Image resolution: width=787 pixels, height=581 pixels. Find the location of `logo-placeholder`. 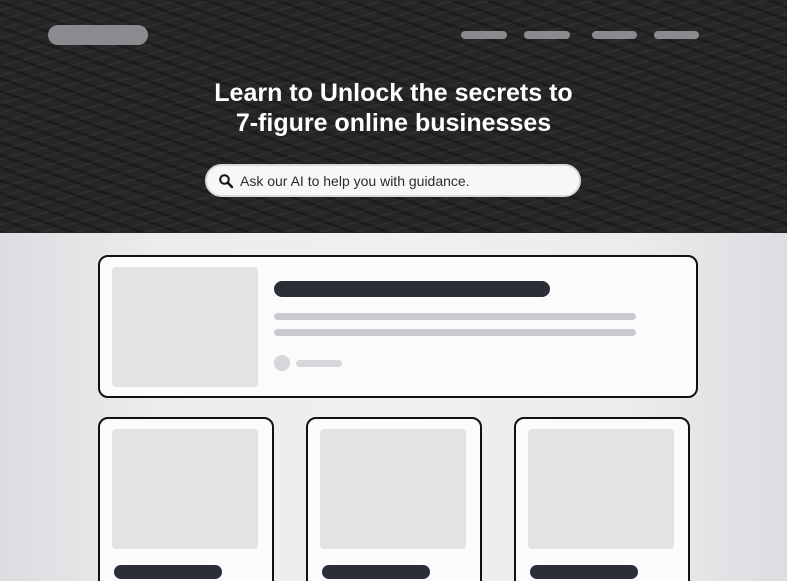

logo-placeholder is located at coordinates (98, 35).